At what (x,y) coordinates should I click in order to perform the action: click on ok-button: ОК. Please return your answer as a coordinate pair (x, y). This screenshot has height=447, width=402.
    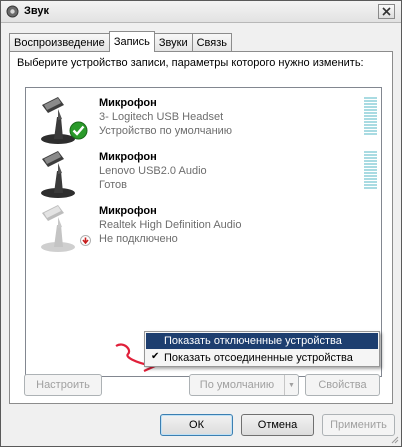
    Looking at the image, I should click on (196, 425).